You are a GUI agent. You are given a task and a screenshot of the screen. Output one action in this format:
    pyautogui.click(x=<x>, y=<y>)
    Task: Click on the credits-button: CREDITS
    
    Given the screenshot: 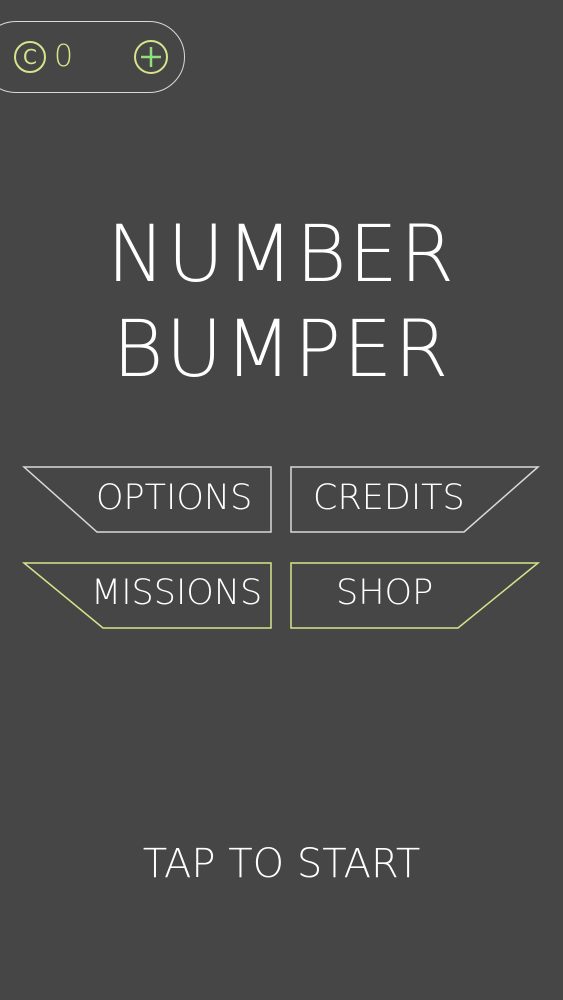 What is the action you would take?
    pyautogui.click(x=389, y=498)
    